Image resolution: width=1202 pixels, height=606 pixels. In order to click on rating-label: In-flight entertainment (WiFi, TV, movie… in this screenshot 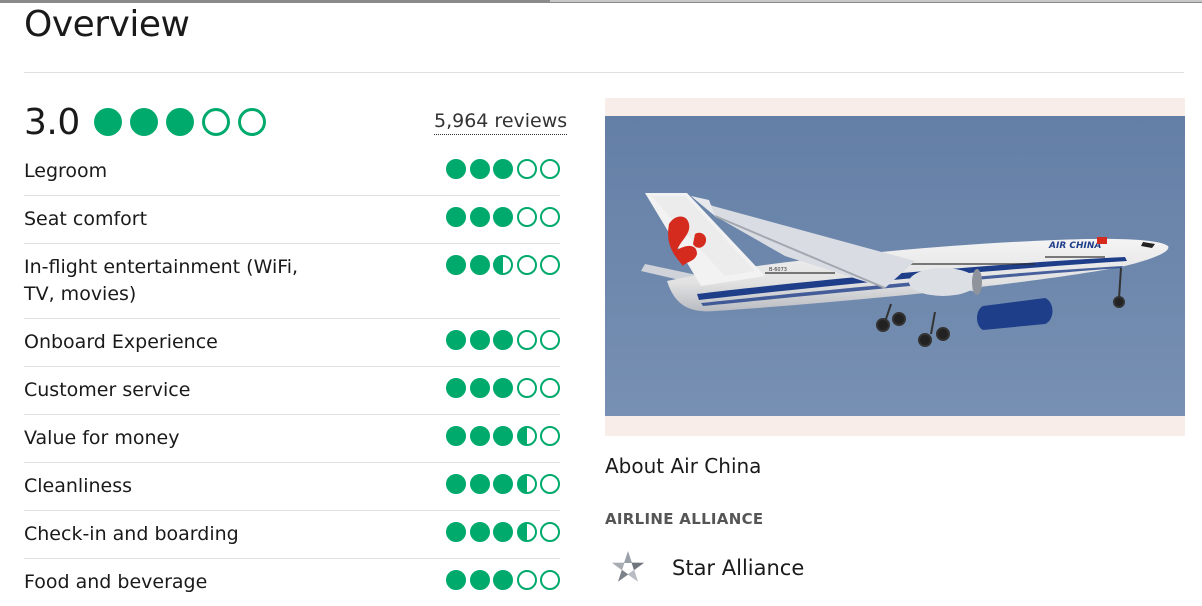, I will do `click(161, 280)`.